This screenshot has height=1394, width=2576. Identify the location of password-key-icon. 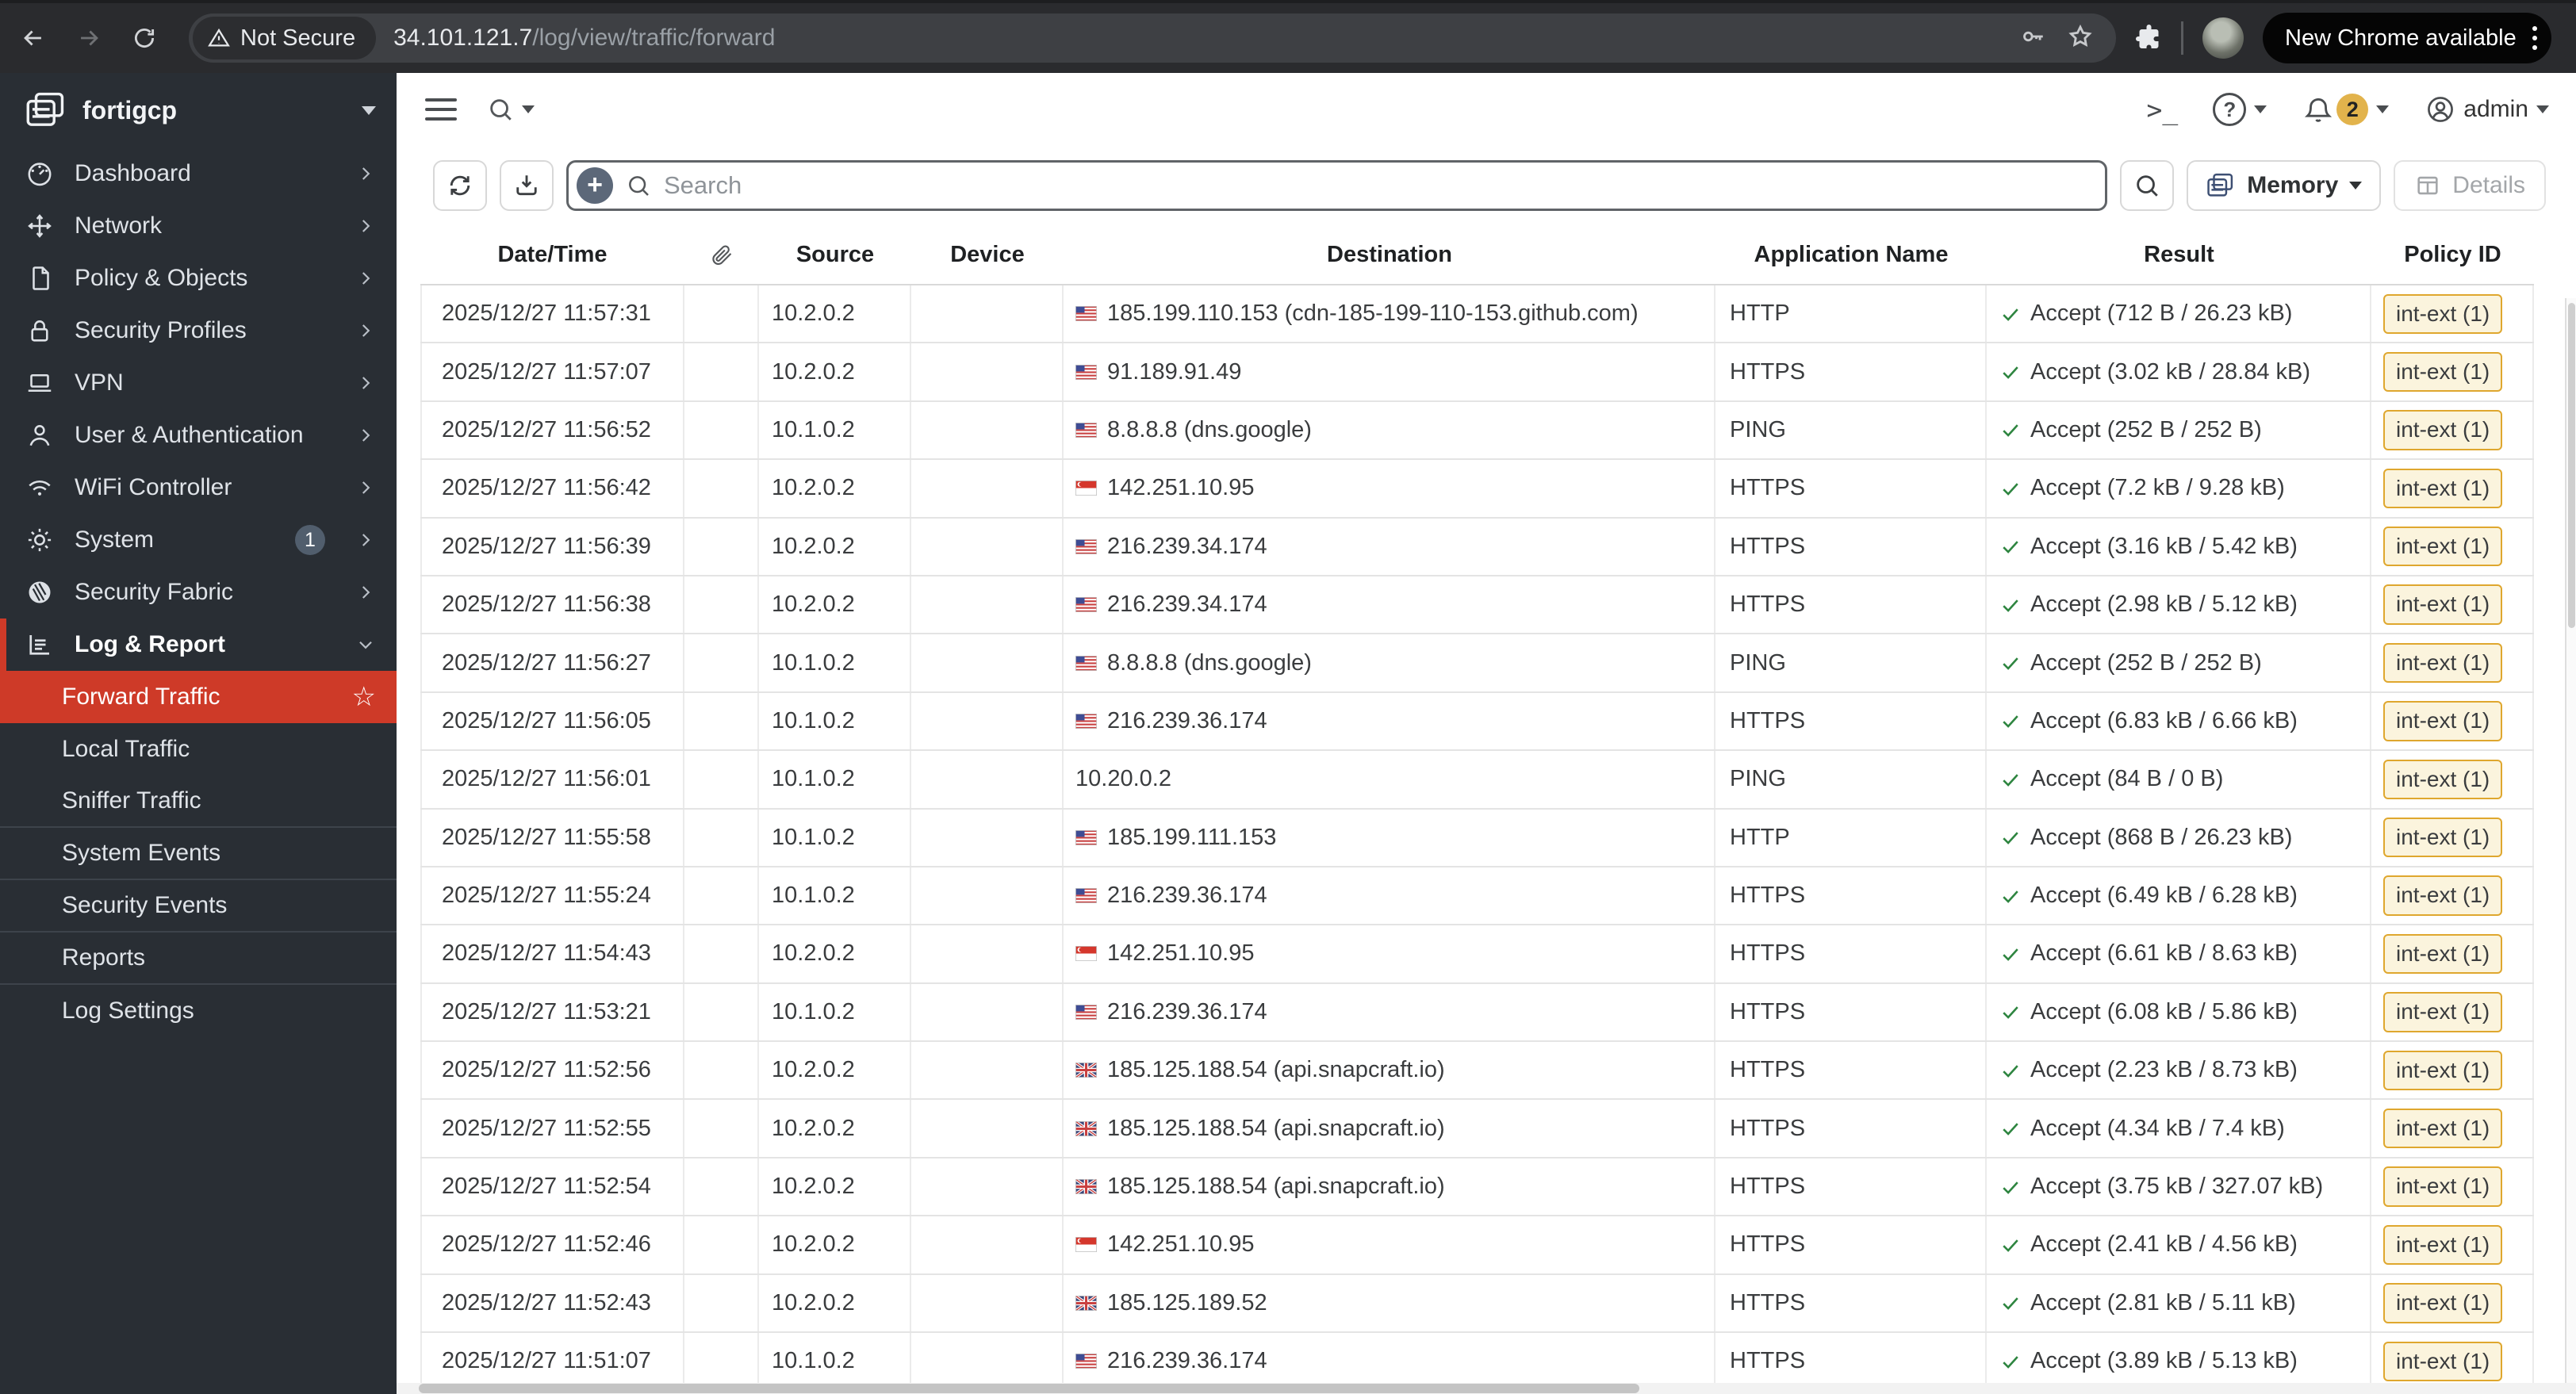
(2033, 38).